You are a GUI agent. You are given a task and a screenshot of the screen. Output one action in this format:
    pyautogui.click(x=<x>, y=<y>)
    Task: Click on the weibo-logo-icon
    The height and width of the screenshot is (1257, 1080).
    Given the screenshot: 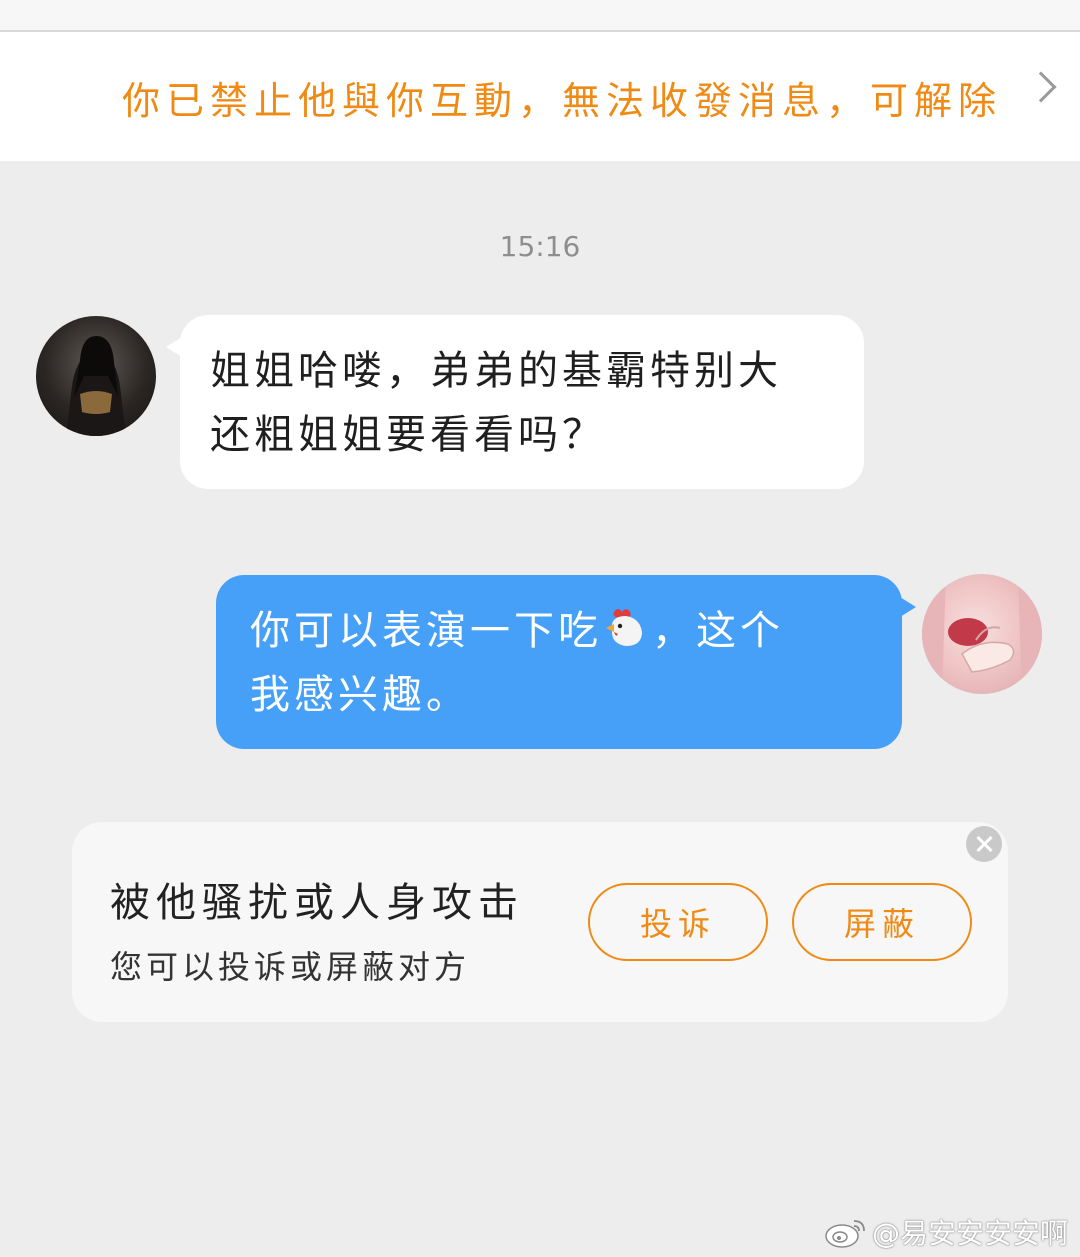 What is the action you would take?
    pyautogui.click(x=845, y=1234)
    